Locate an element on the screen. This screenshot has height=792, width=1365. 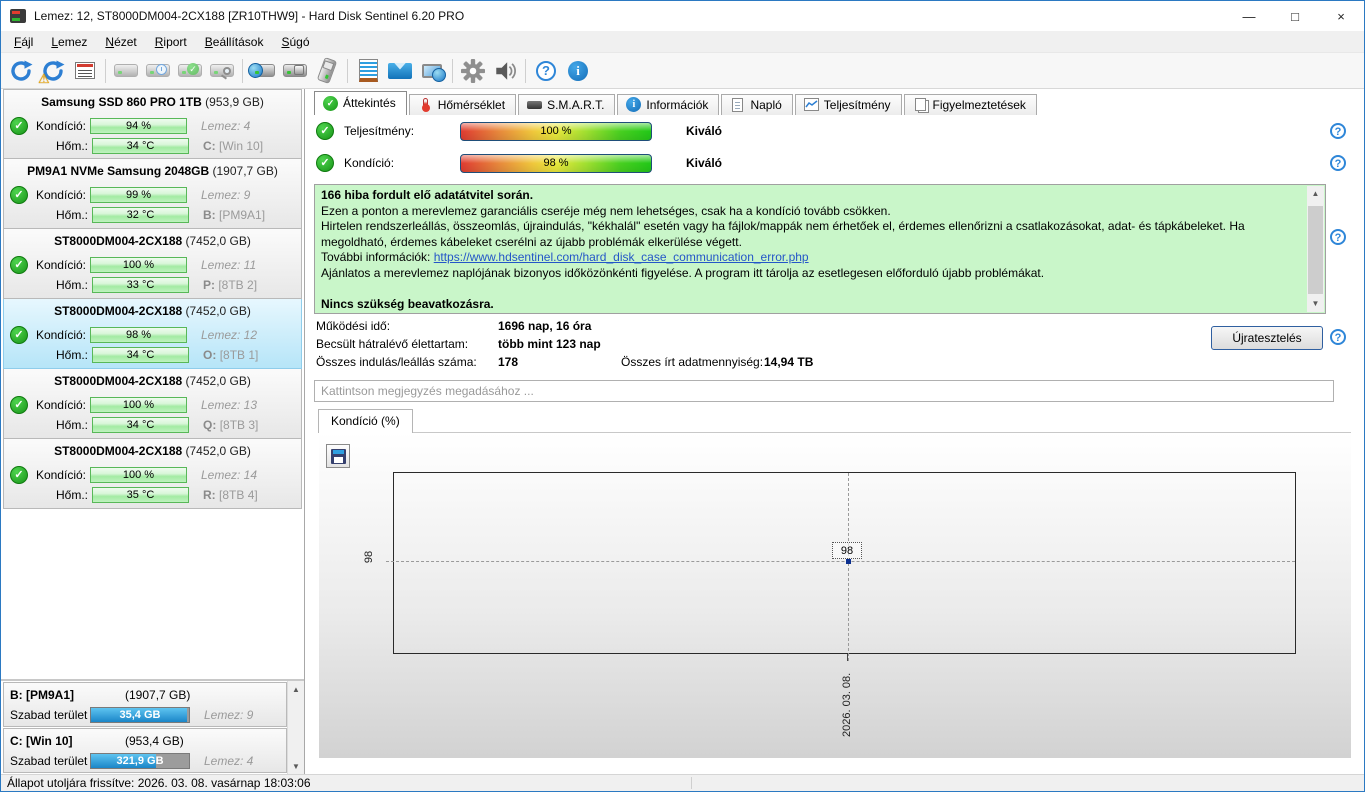
message-line: Nincs szükség beavatkozásra. is located at coordinates (407, 303).